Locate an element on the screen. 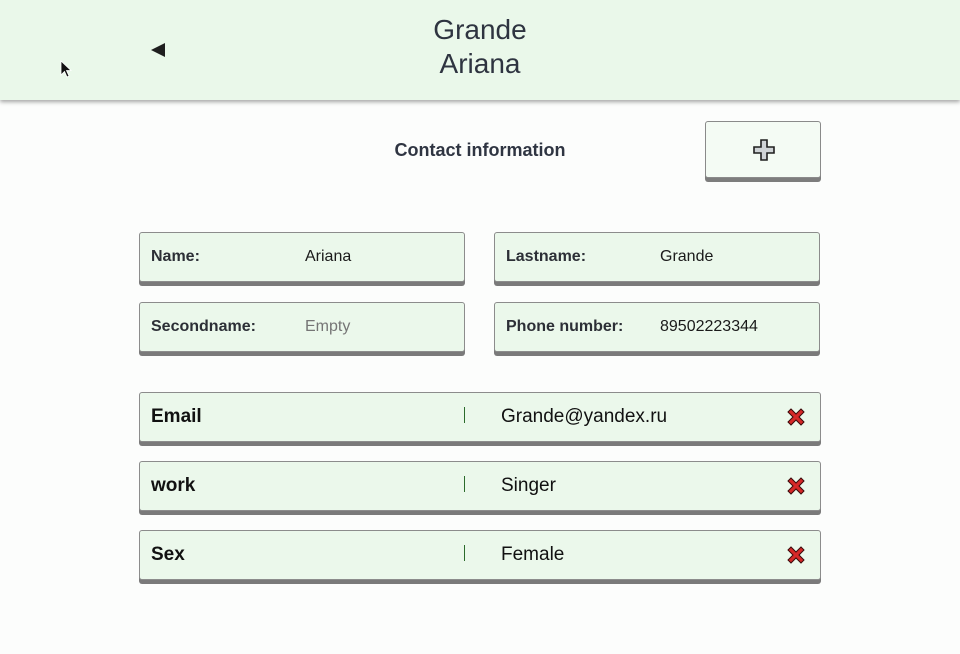 The height and width of the screenshot is (654, 960). lastname-field: Lastname: is located at coordinates (657, 257).